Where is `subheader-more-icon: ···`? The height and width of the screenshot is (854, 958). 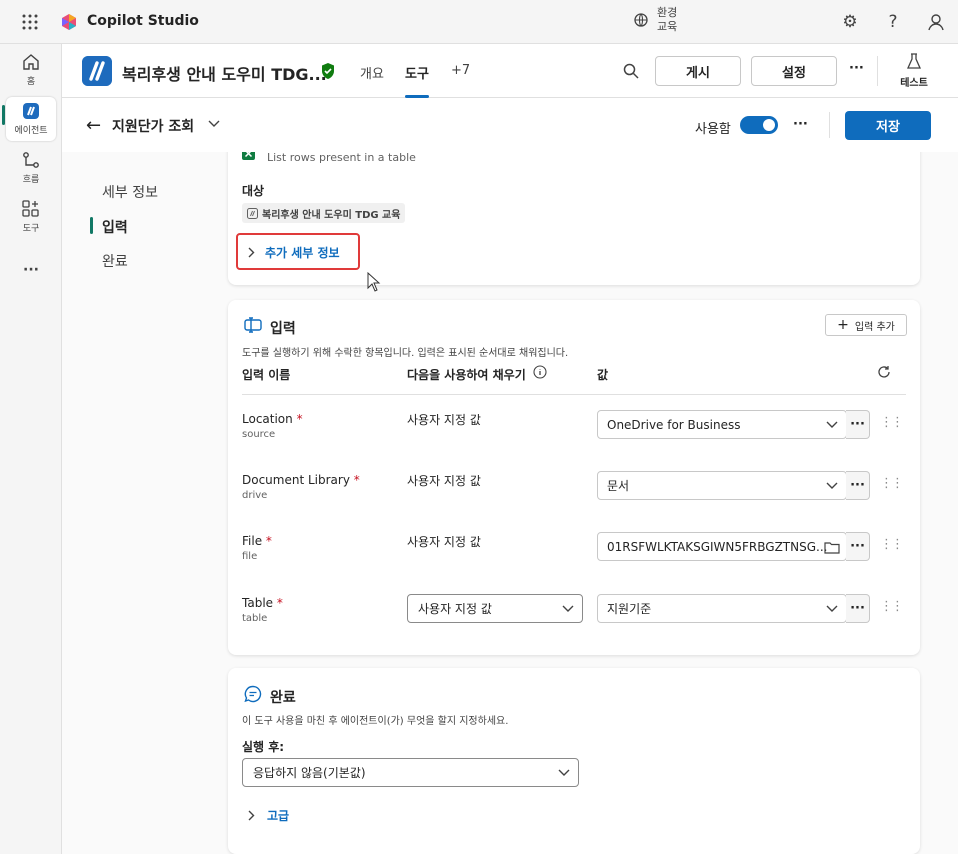
subheader-more-icon: ··· is located at coordinates (800, 124).